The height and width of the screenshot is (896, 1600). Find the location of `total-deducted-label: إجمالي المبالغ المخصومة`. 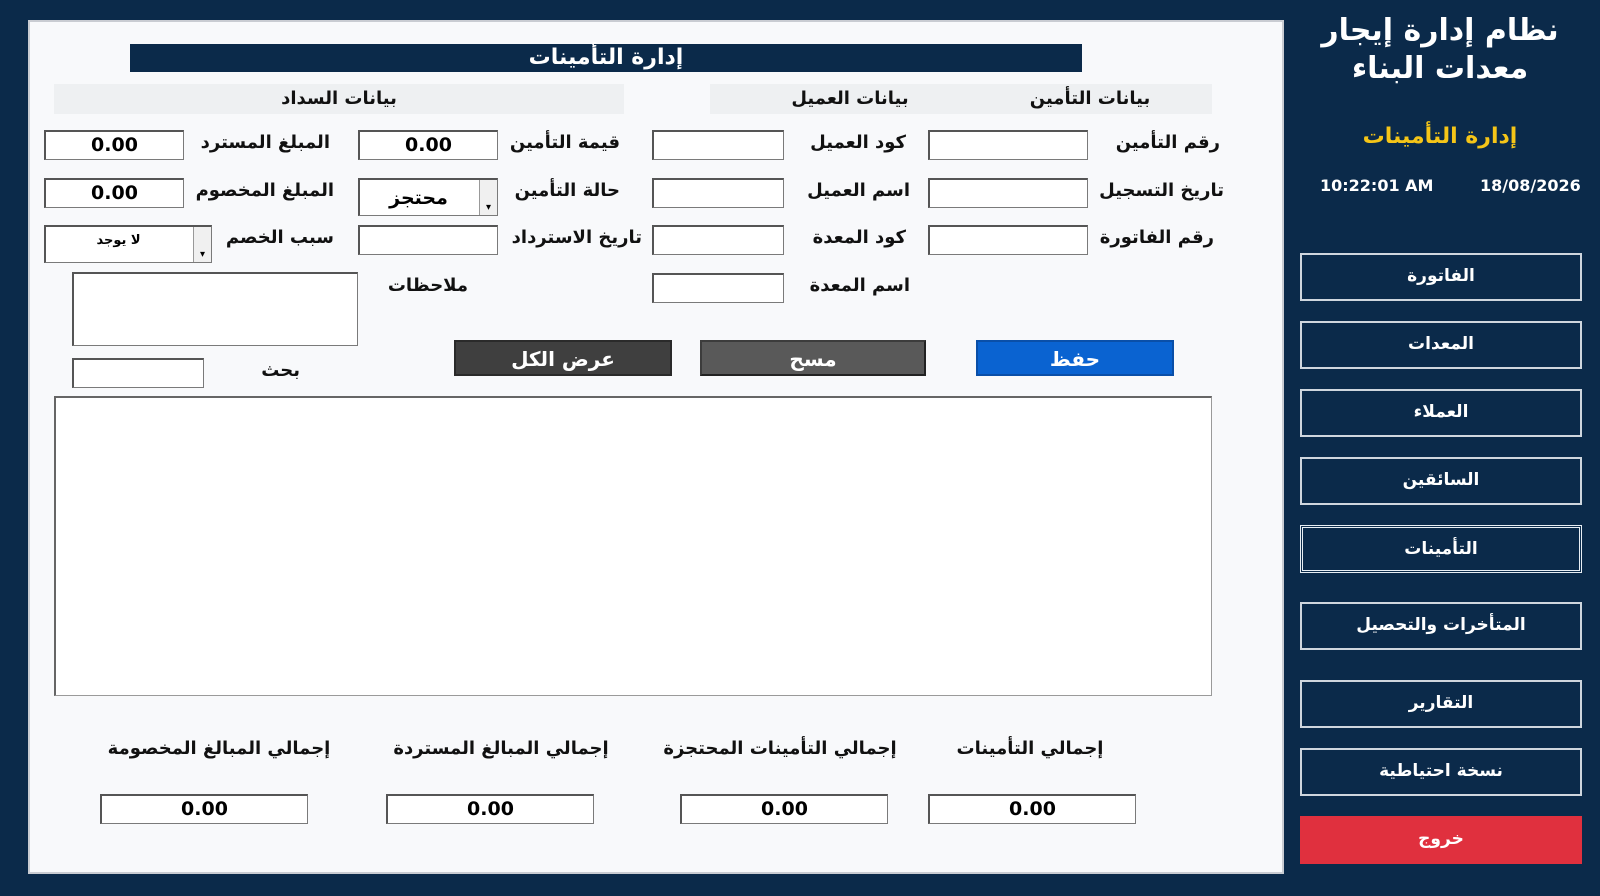

total-deducted-label: إجمالي المبالغ المخصومة is located at coordinates (219, 748).